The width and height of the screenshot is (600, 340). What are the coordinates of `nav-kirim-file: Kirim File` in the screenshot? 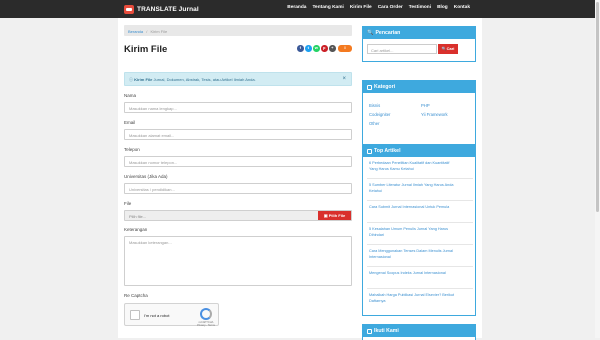 It's located at (361, 7).